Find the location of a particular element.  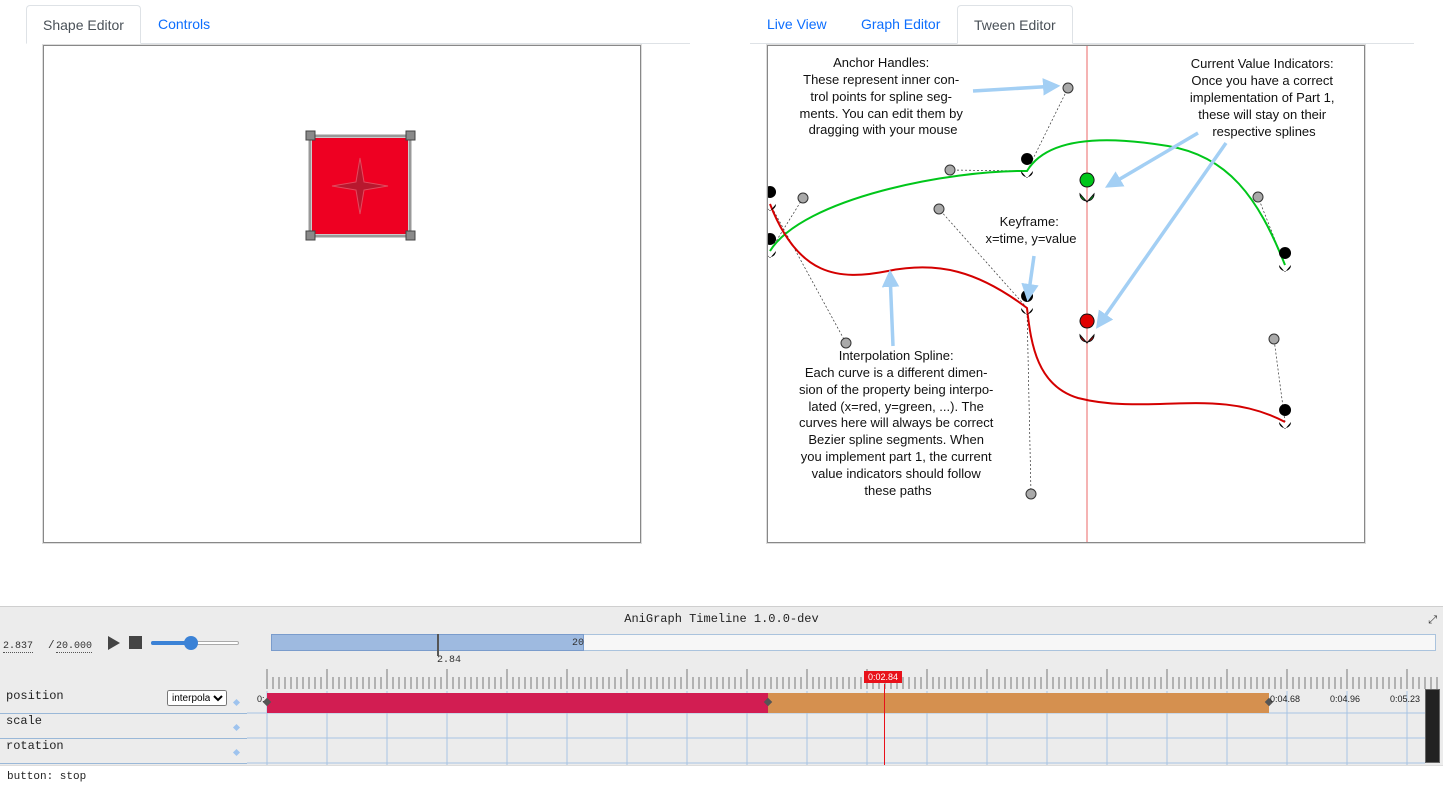

stop-icon is located at coordinates (135, 642).